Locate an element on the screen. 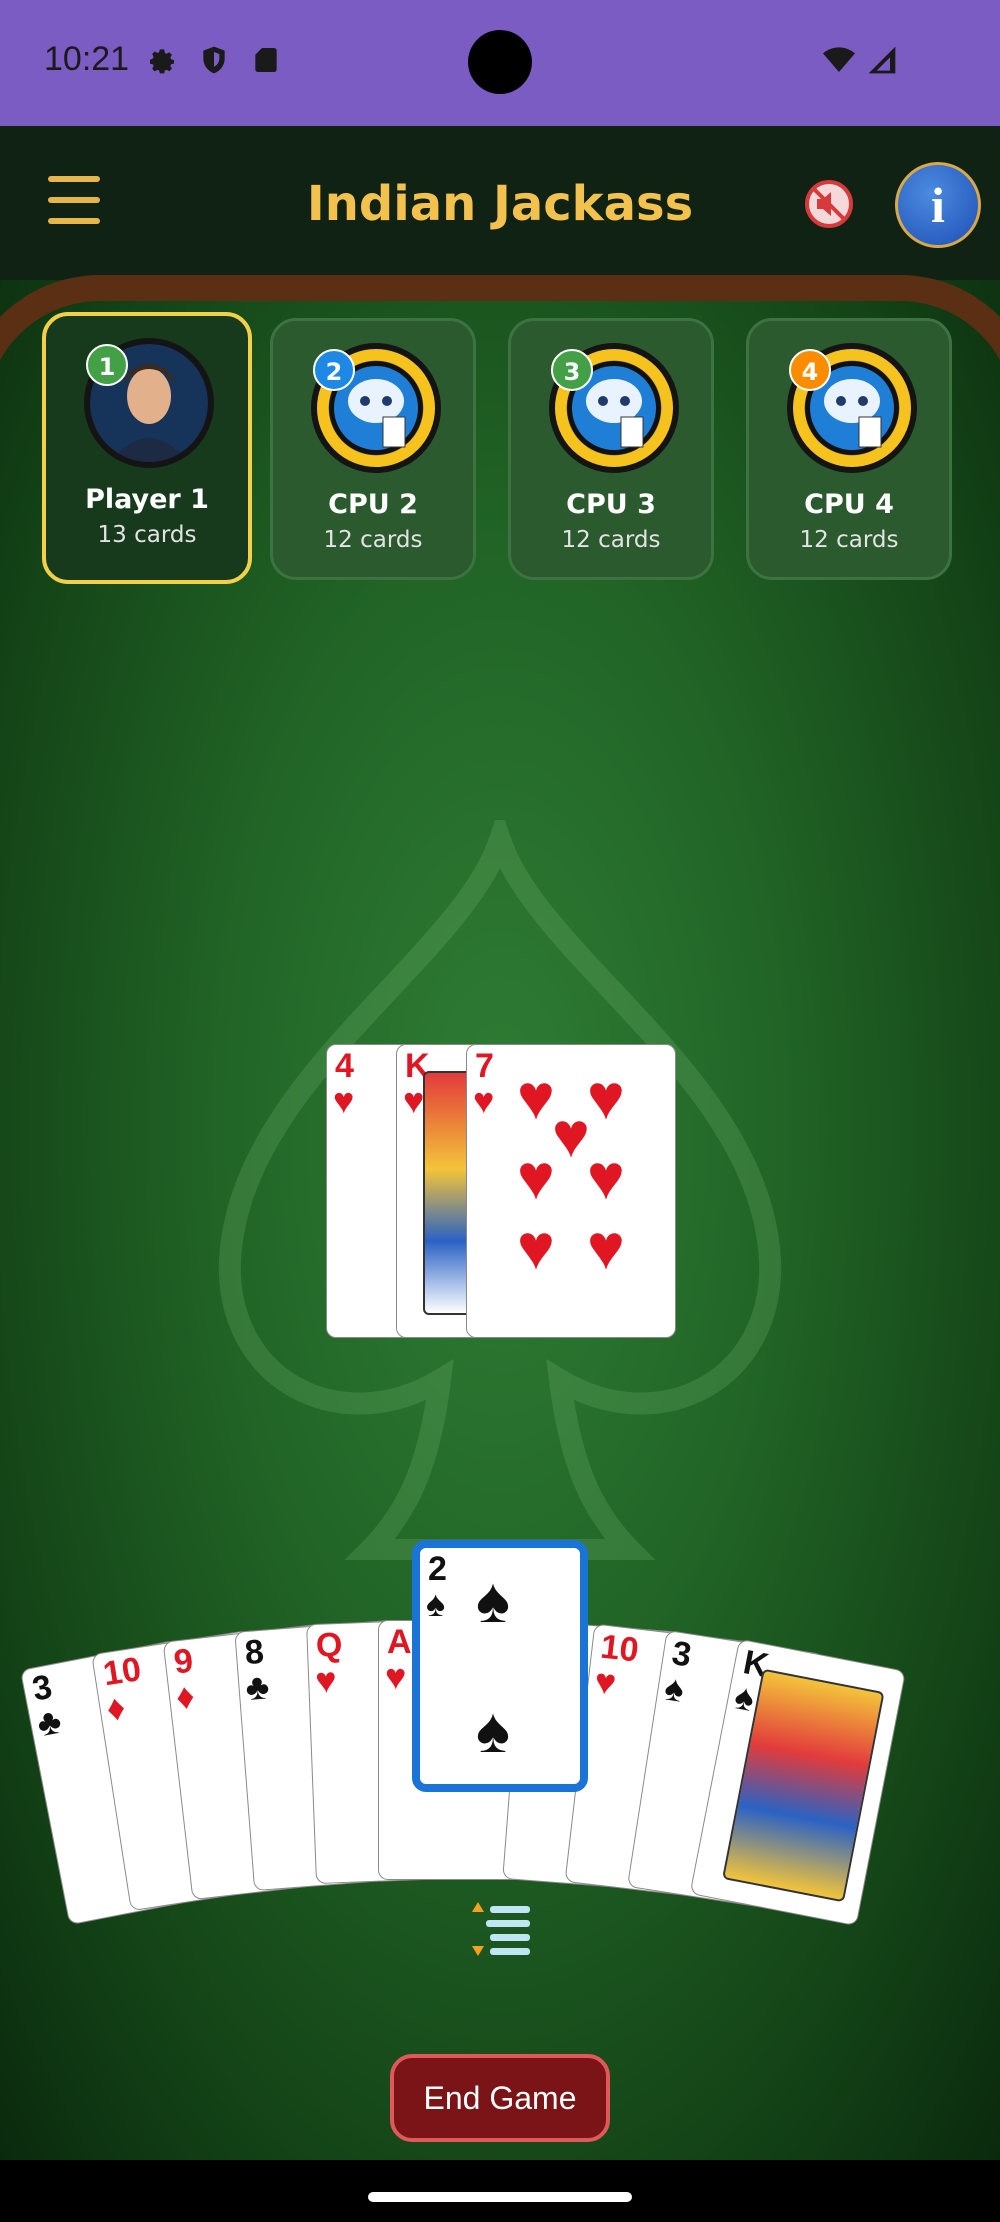  info-icon: i is located at coordinates (938, 205).